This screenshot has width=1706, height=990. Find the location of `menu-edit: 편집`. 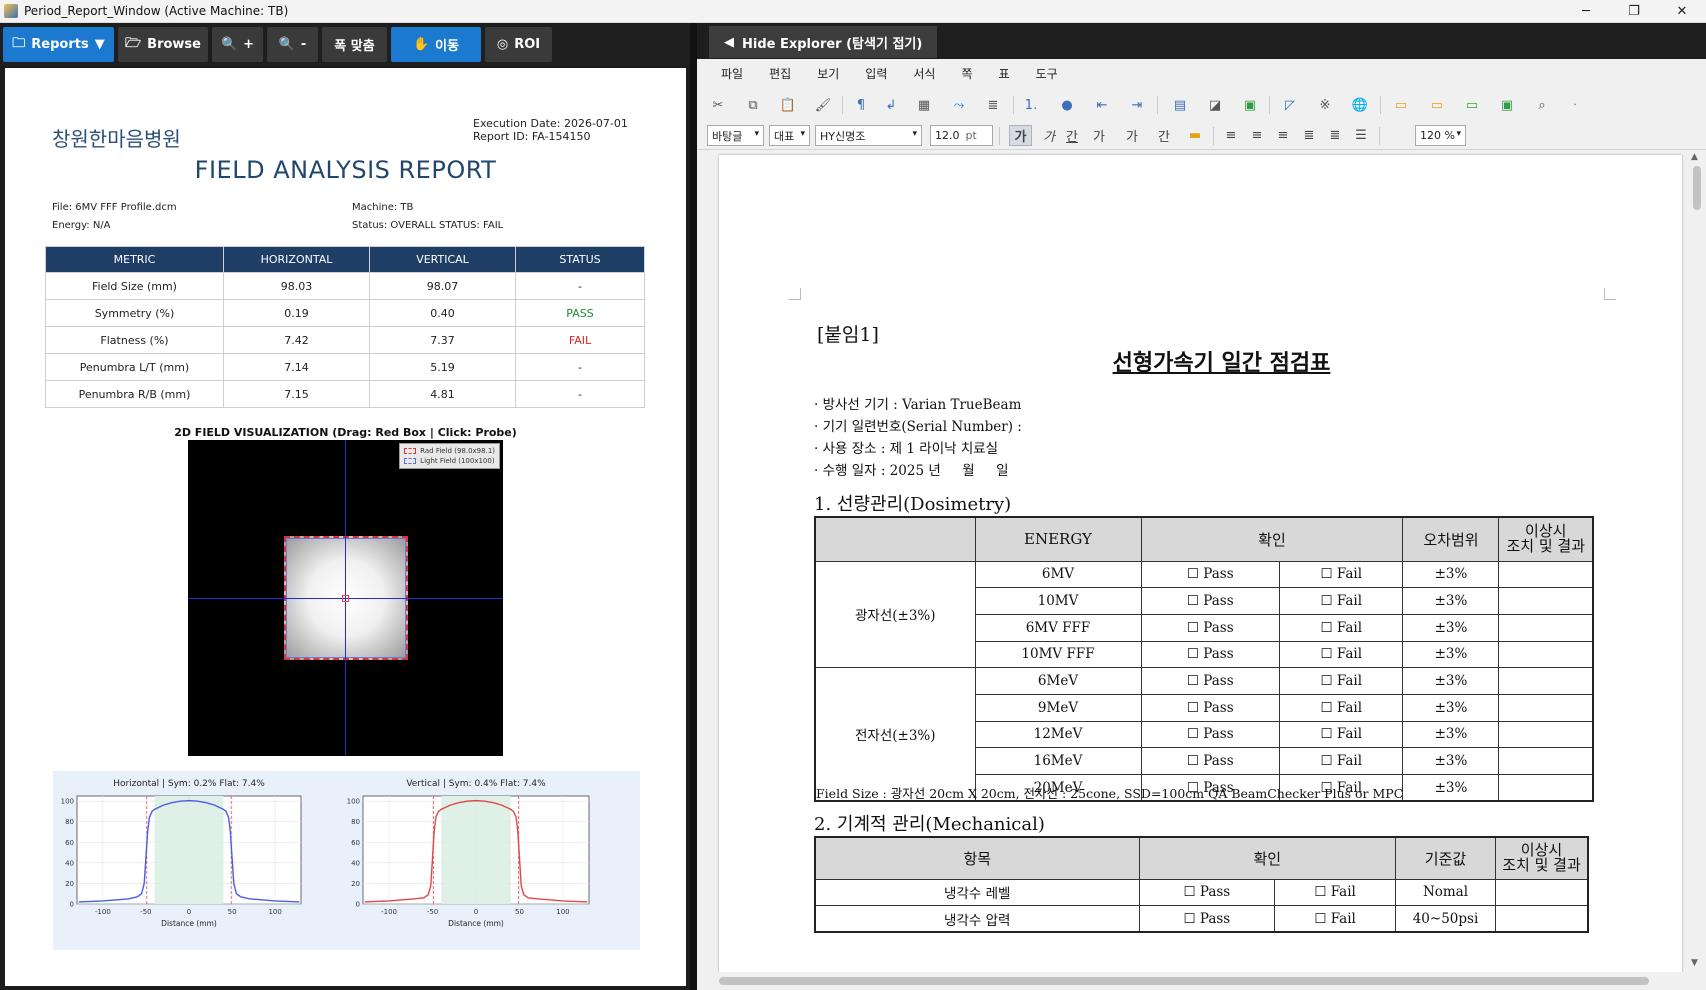

menu-edit: 편집 is located at coordinates (780, 73).